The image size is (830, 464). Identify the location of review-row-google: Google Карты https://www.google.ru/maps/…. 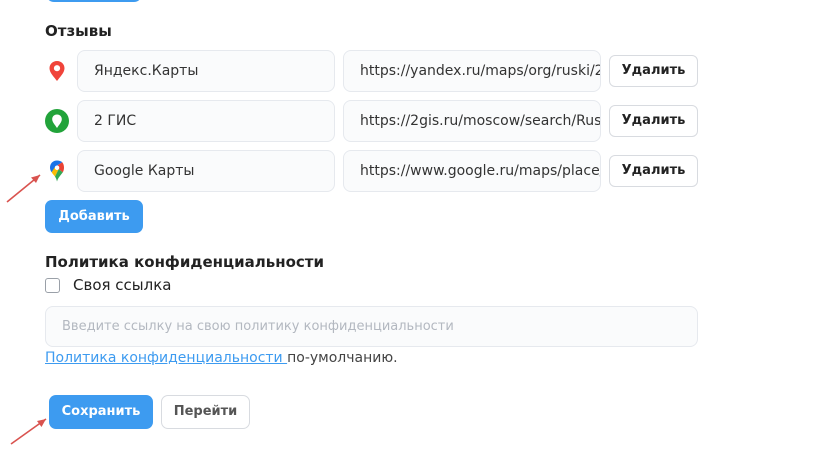
(415, 171).